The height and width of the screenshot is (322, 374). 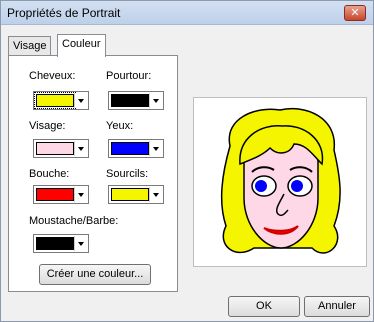 What do you see at coordinates (297, 186) in the screenshot?
I see `right-iris` at bounding box center [297, 186].